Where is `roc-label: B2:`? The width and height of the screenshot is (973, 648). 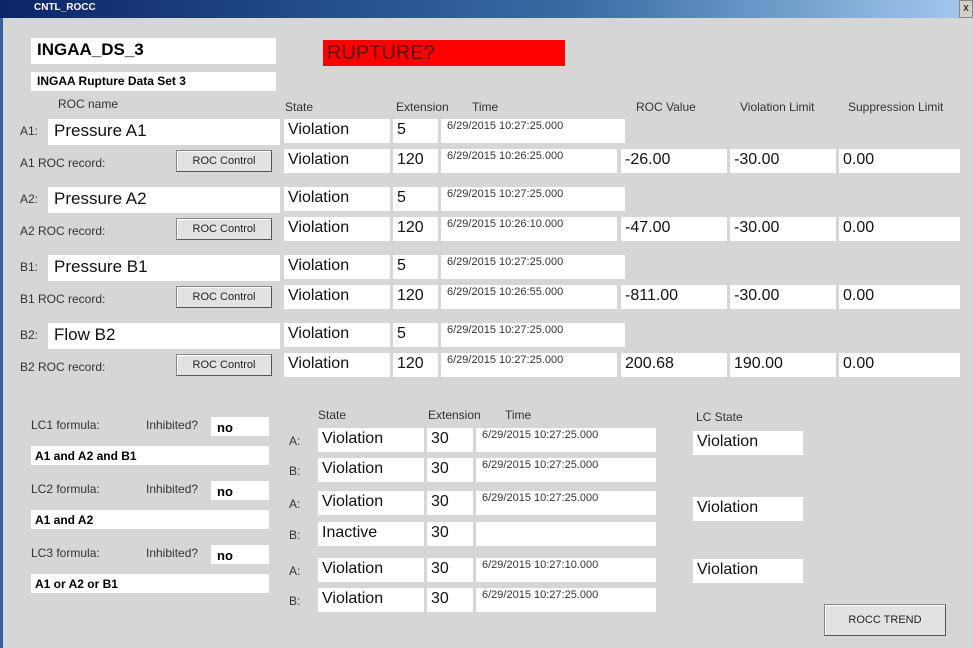 roc-label: B2: is located at coordinates (29, 335).